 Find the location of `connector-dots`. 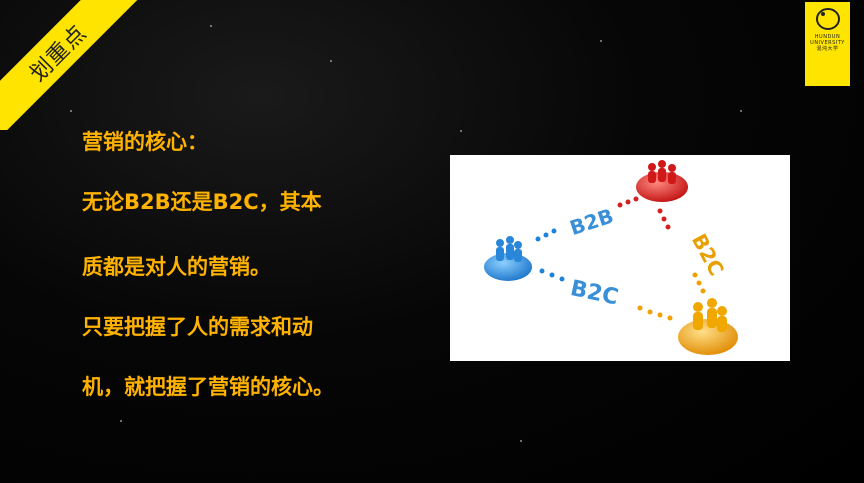

connector-dots is located at coordinates (620, 258).